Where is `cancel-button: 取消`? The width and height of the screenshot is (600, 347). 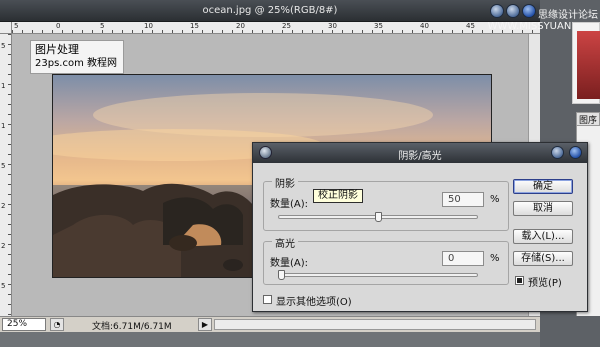 cancel-button: 取消 is located at coordinates (543, 208).